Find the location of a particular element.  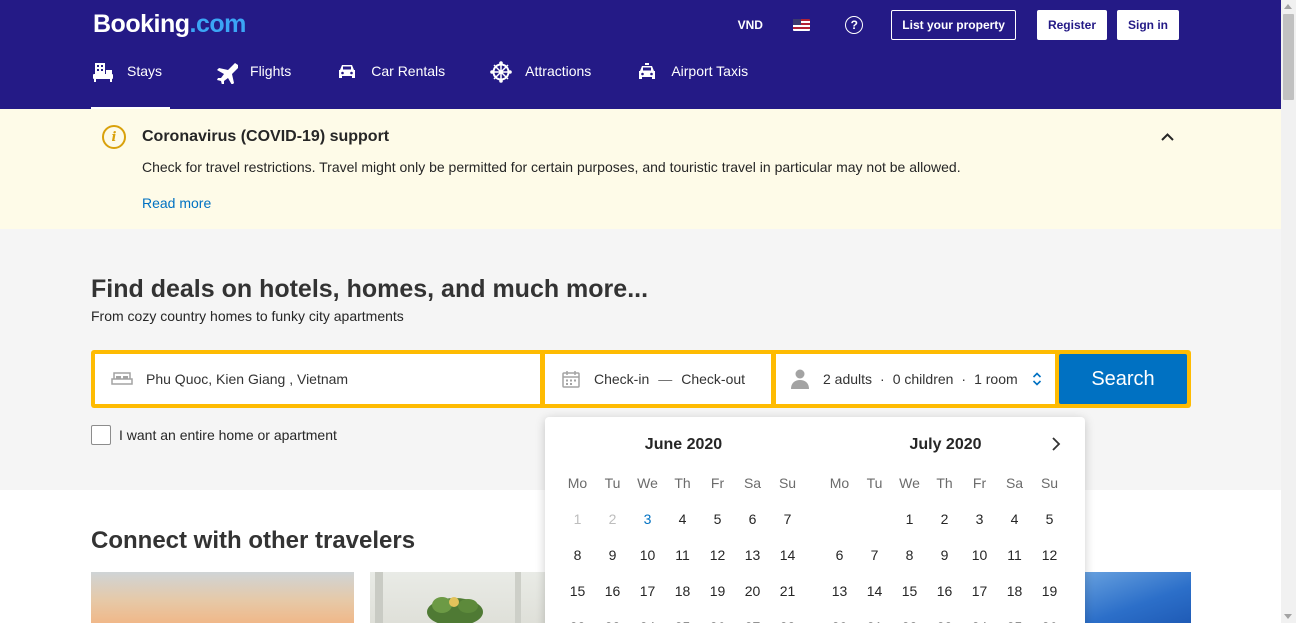

weekday-label: Tu is located at coordinates (874, 483).